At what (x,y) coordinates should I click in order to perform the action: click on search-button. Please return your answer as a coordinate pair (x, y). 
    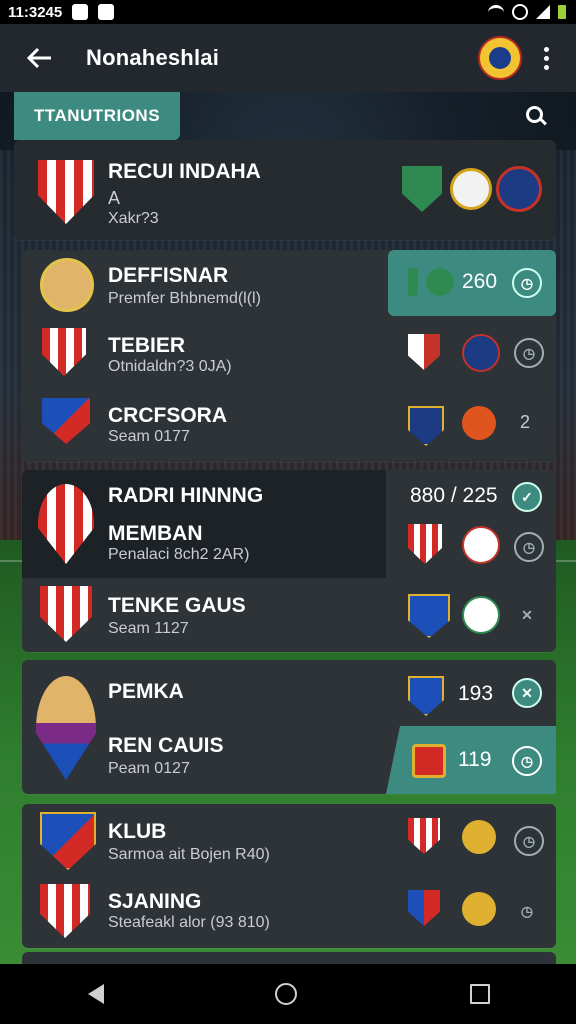
    Looking at the image, I should click on (536, 116).